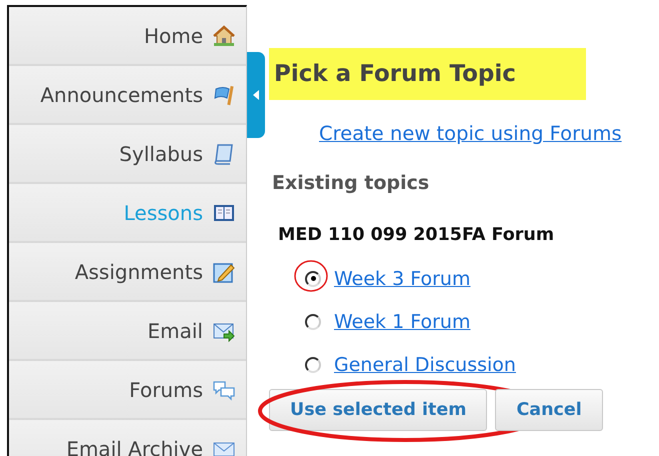 Image resolution: width=659 pixels, height=456 pixels. Describe the element at coordinates (127, 438) in the screenshot. I see `sidebar-item: Email Archive` at that location.